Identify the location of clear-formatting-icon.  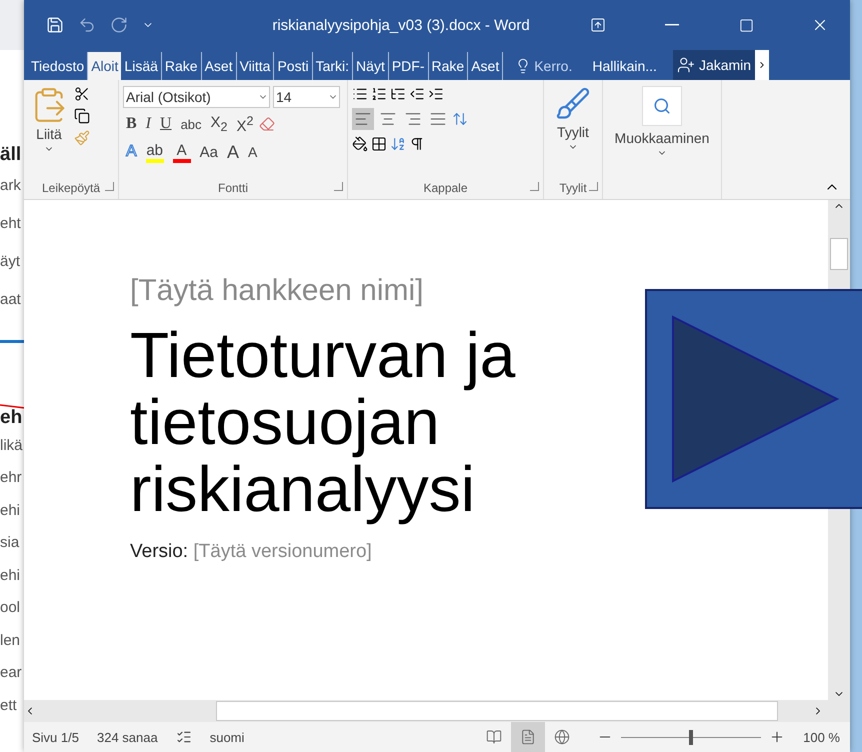
(267, 124).